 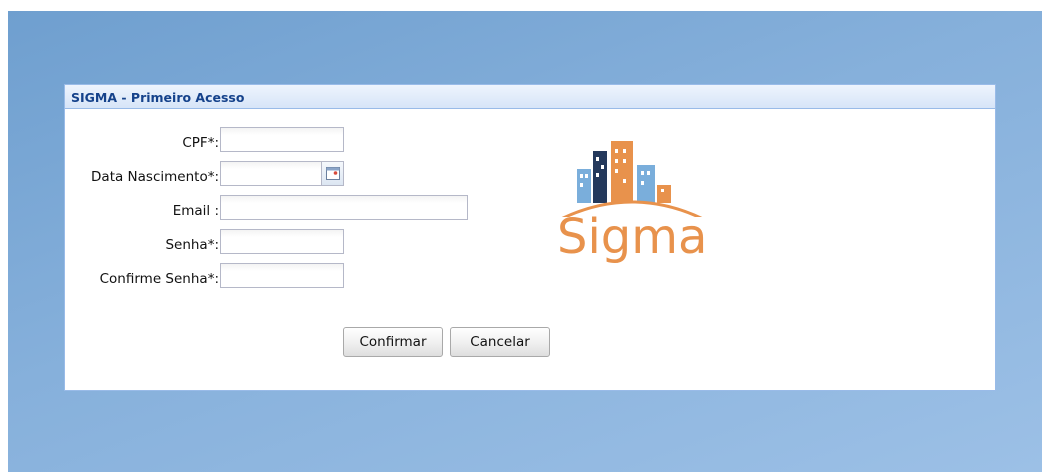 I want to click on buildings-logo-icon, so click(x=632, y=179).